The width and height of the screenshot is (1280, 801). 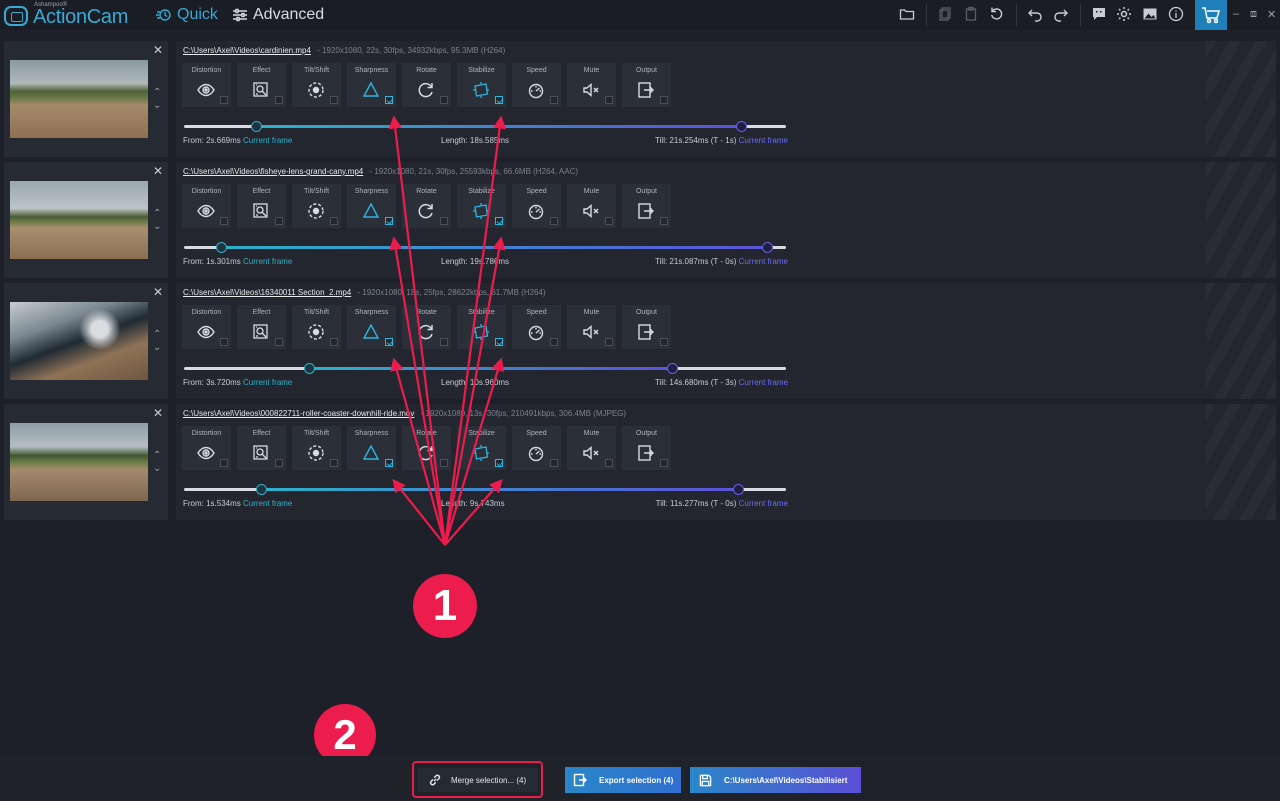 What do you see at coordinates (1211, 15) in the screenshot?
I see `shopping-cart-button` at bounding box center [1211, 15].